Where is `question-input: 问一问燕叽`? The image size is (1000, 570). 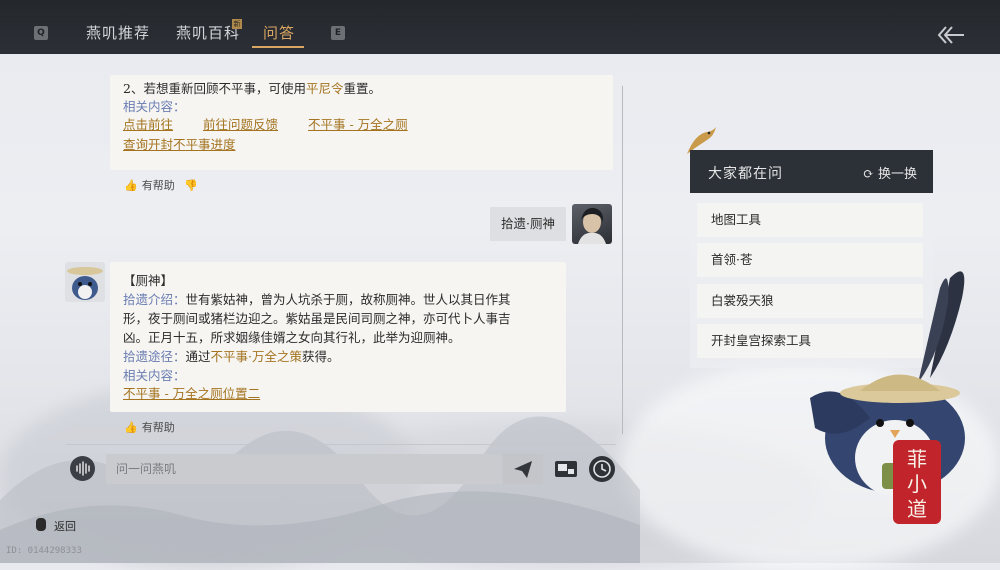
question-input: 问一问燕叽 is located at coordinates (304, 469).